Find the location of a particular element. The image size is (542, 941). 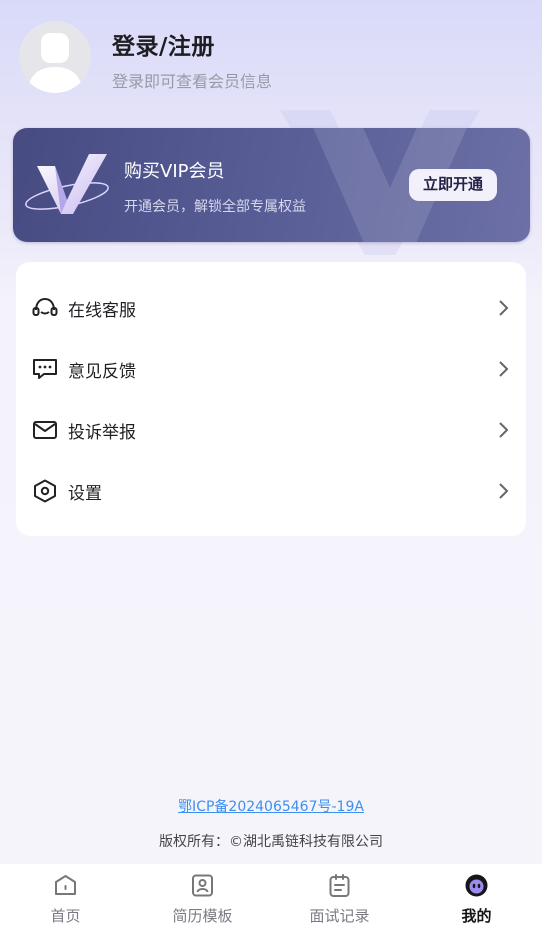

settings-icon is located at coordinates (45, 491).